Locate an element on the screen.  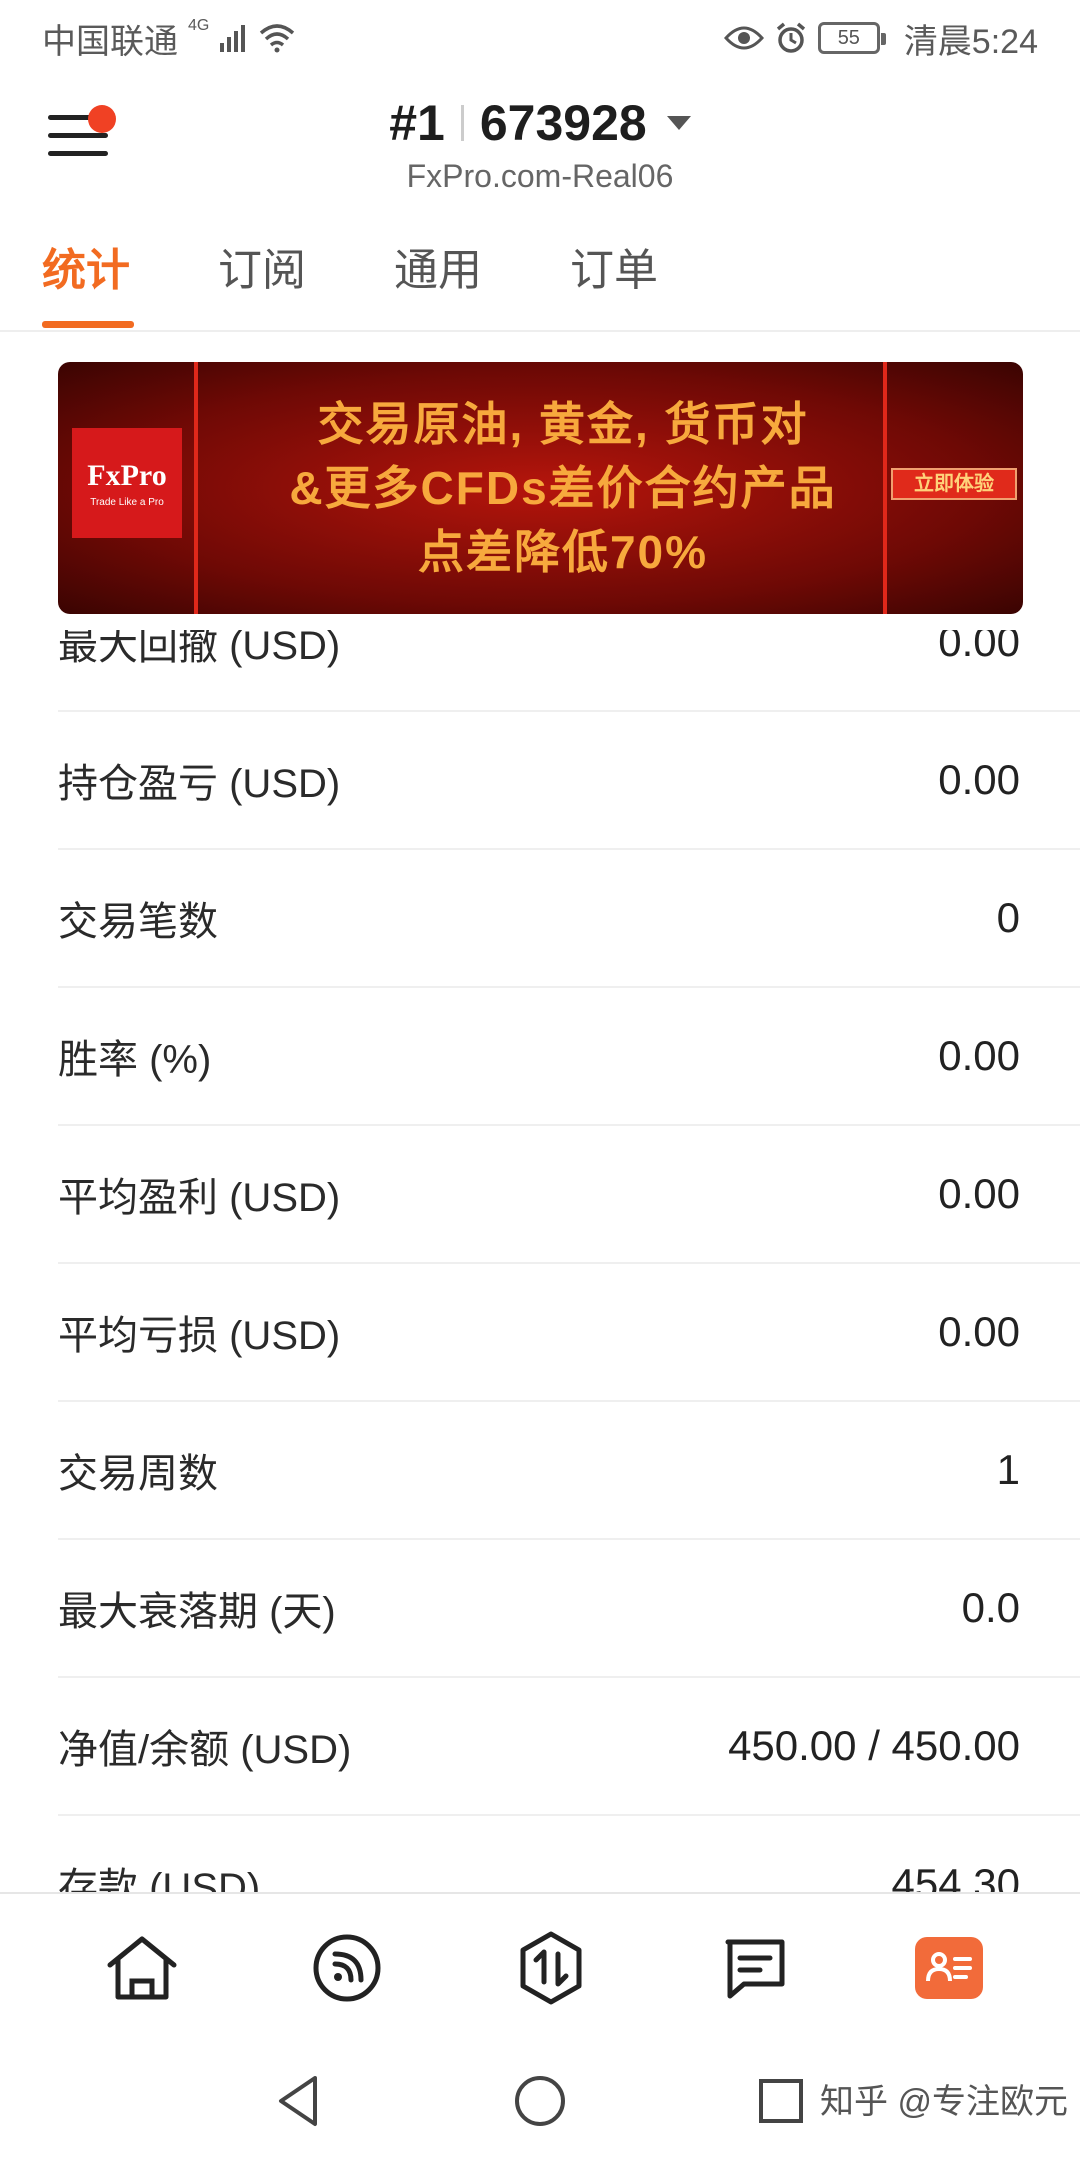
stat-label: 最大回撤 (USD) is located at coordinates (199, 649).